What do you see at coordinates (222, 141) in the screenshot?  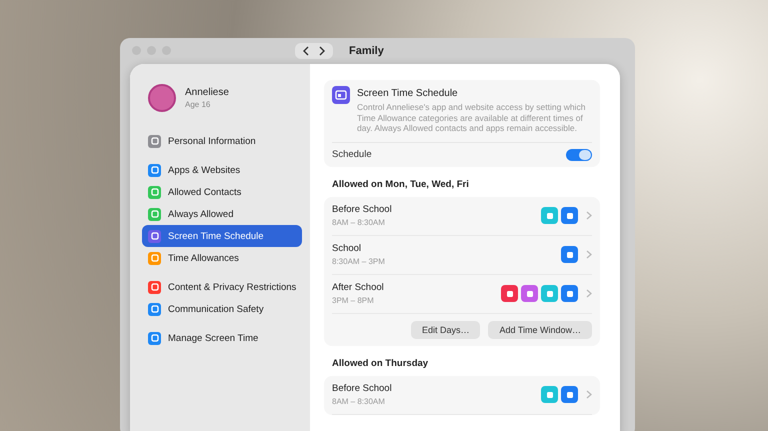 I see `sidebar-item: Personal Information` at bounding box center [222, 141].